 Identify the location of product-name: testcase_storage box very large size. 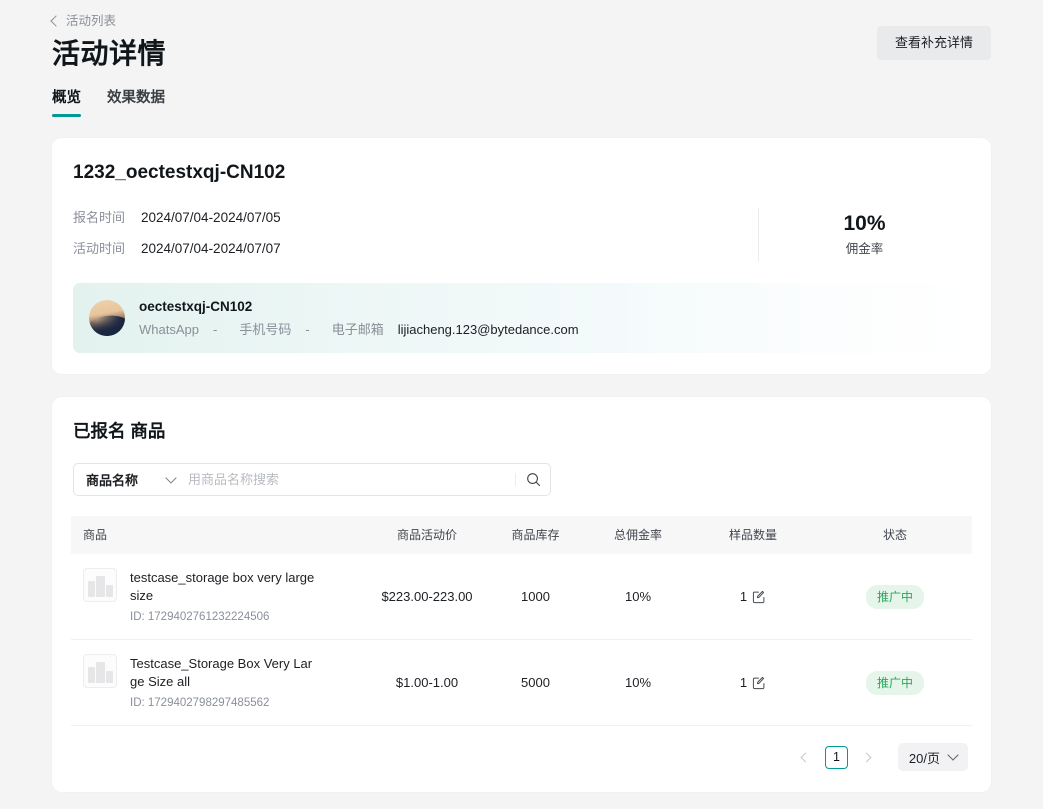
(222, 586).